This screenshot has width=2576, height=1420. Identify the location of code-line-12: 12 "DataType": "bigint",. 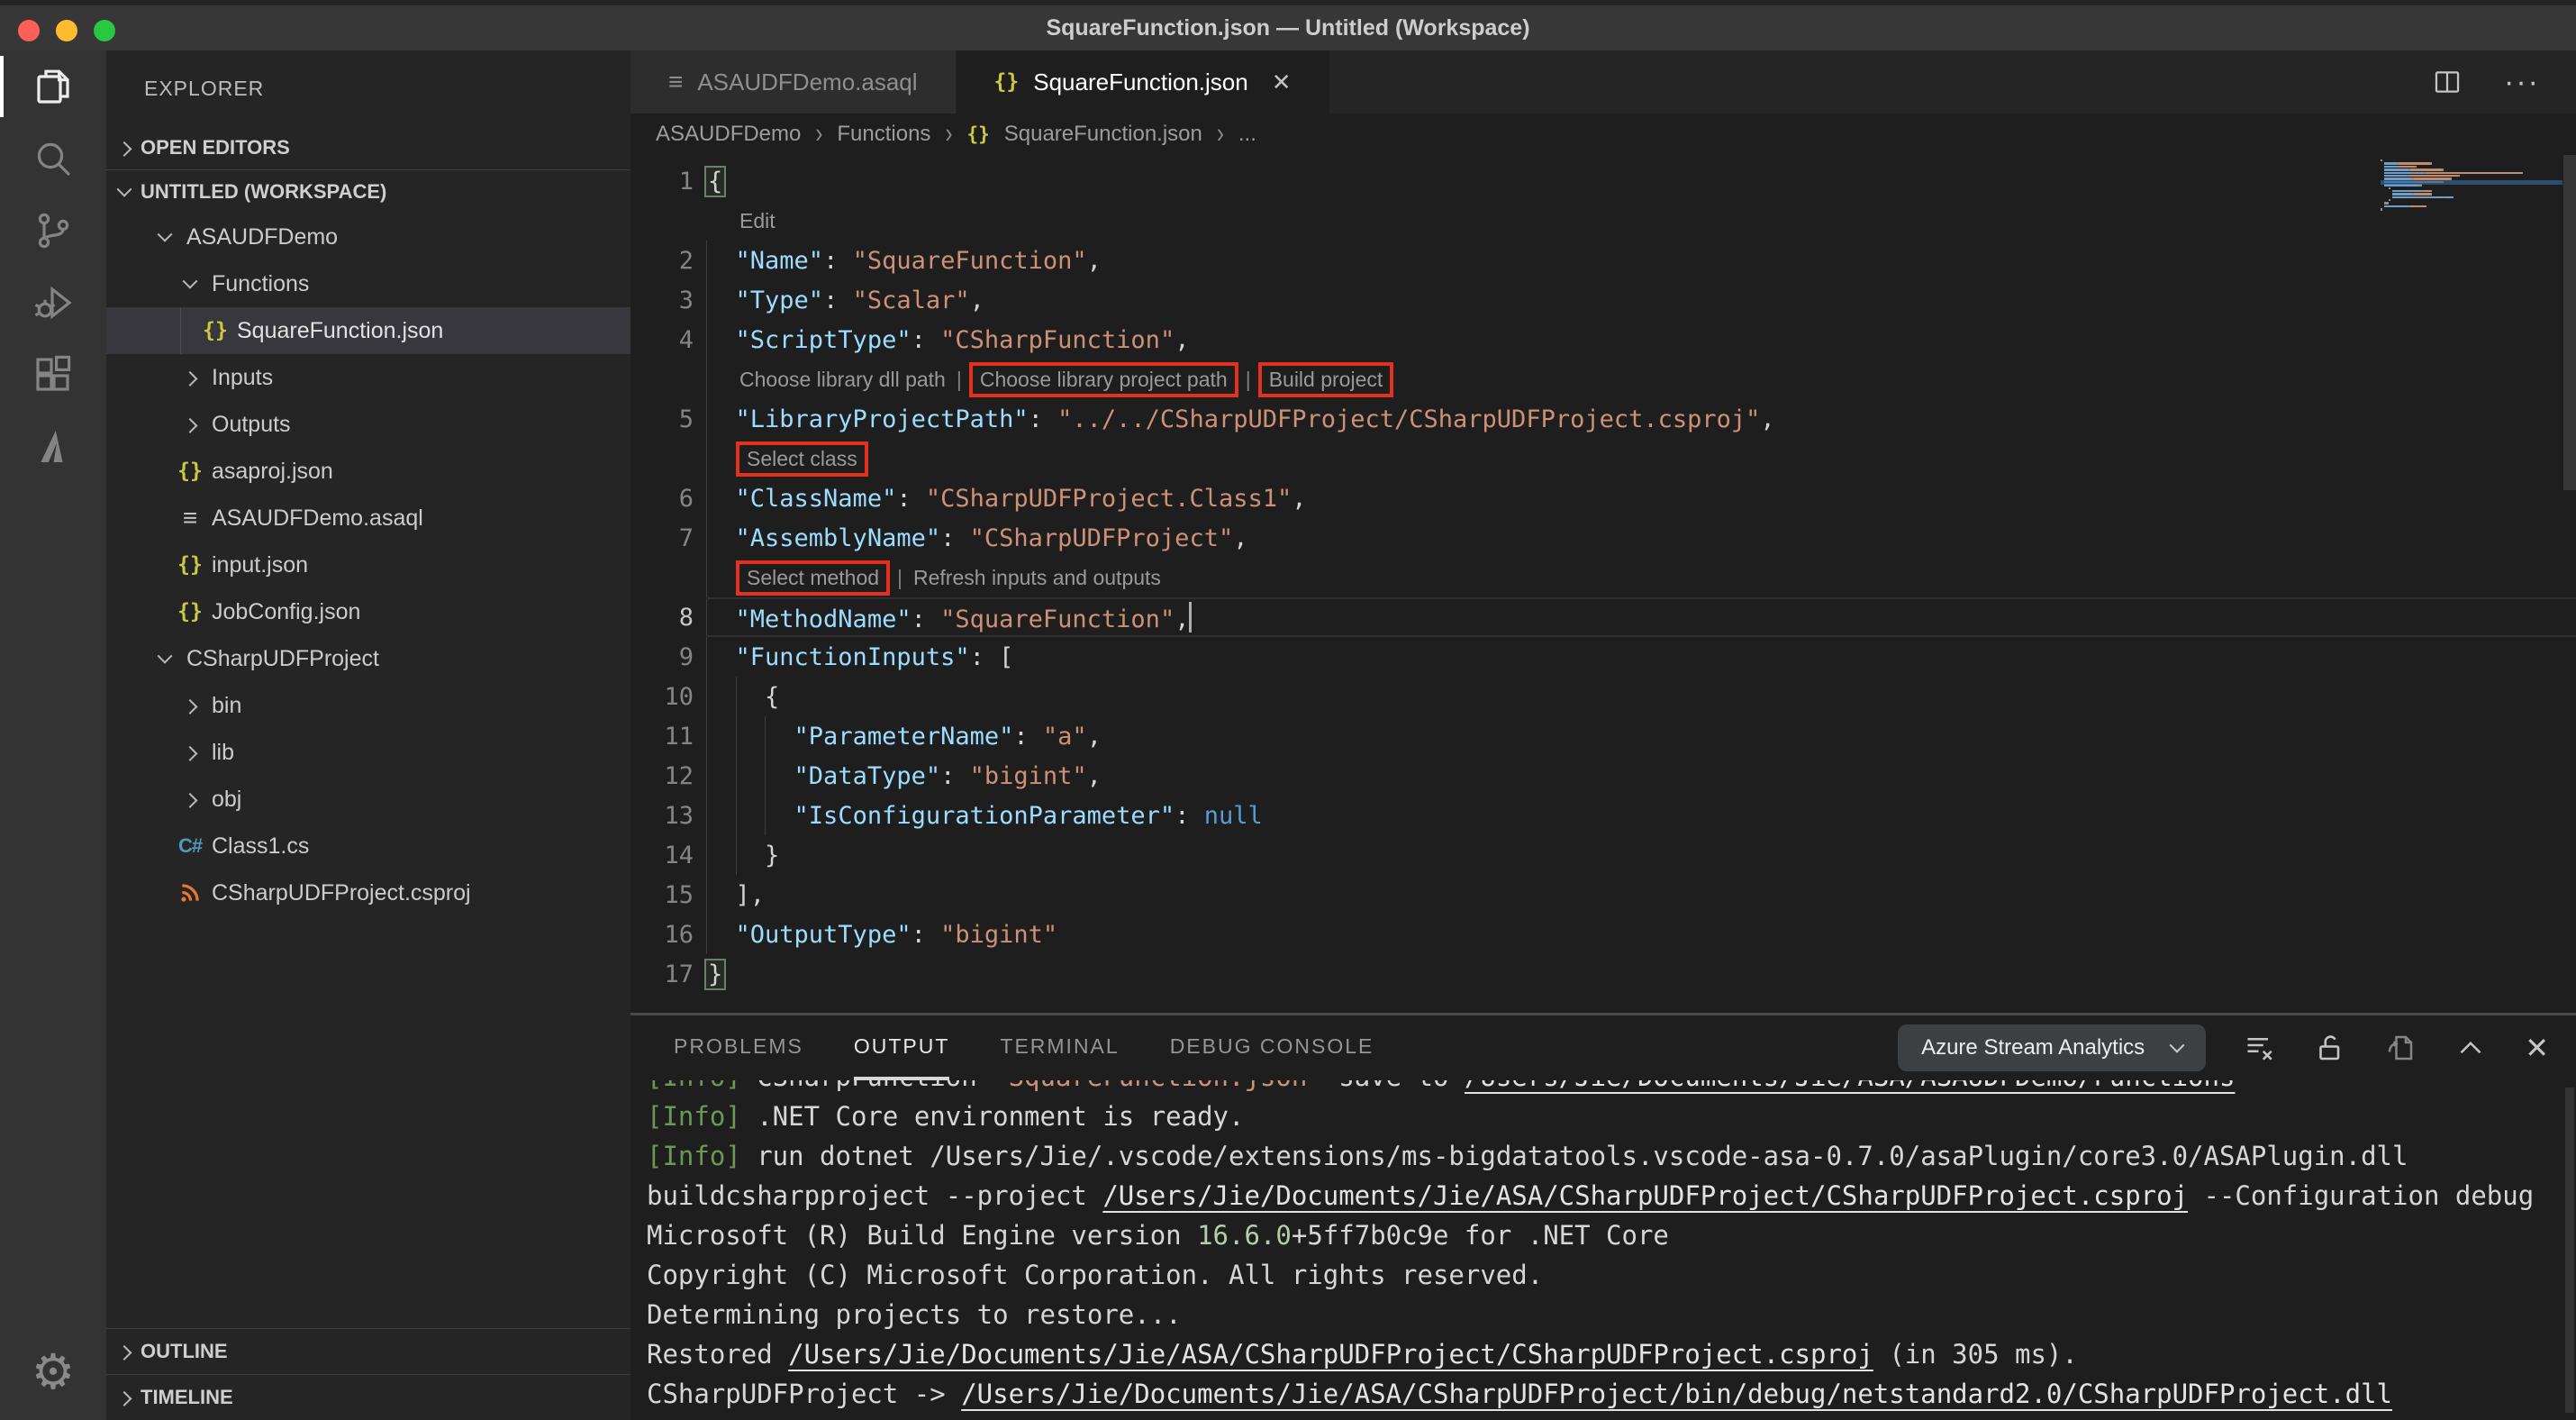
(1603, 776).